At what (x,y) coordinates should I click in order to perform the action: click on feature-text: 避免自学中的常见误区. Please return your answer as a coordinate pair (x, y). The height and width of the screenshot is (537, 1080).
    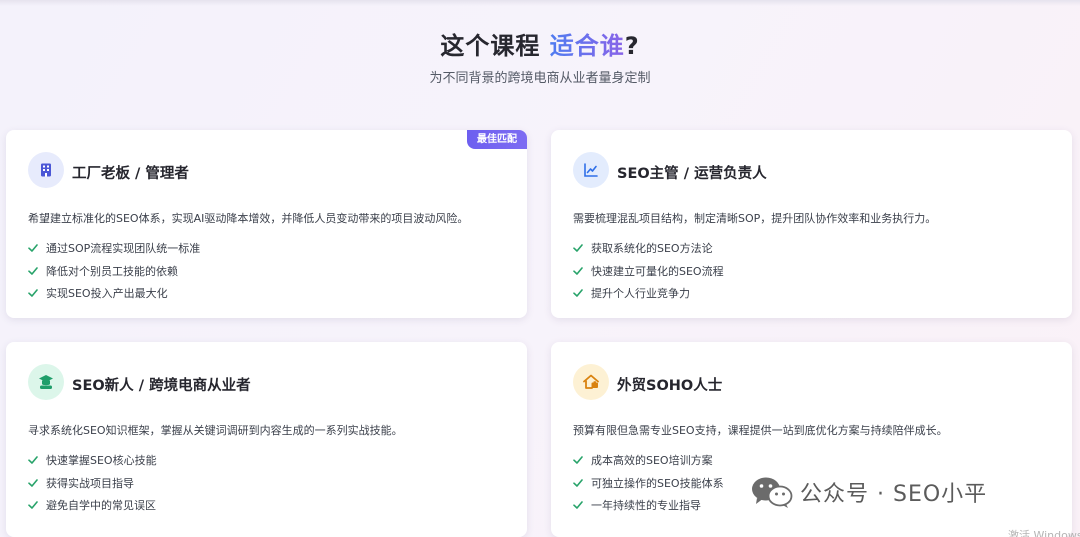
    Looking at the image, I should click on (101, 506).